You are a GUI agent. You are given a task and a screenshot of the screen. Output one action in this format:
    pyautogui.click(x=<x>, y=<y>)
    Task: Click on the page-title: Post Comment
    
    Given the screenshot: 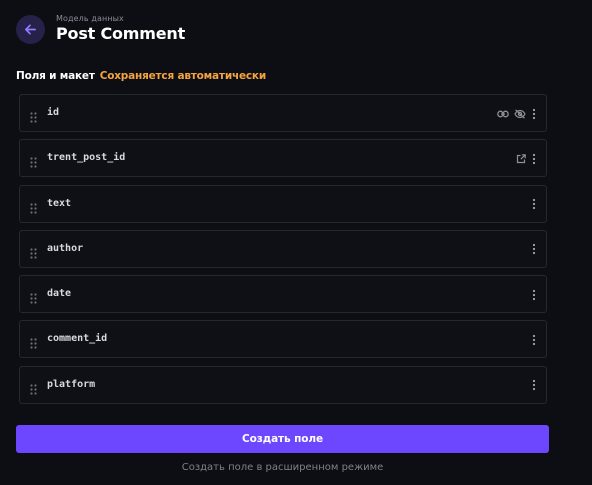 What is the action you would take?
    pyautogui.click(x=121, y=33)
    